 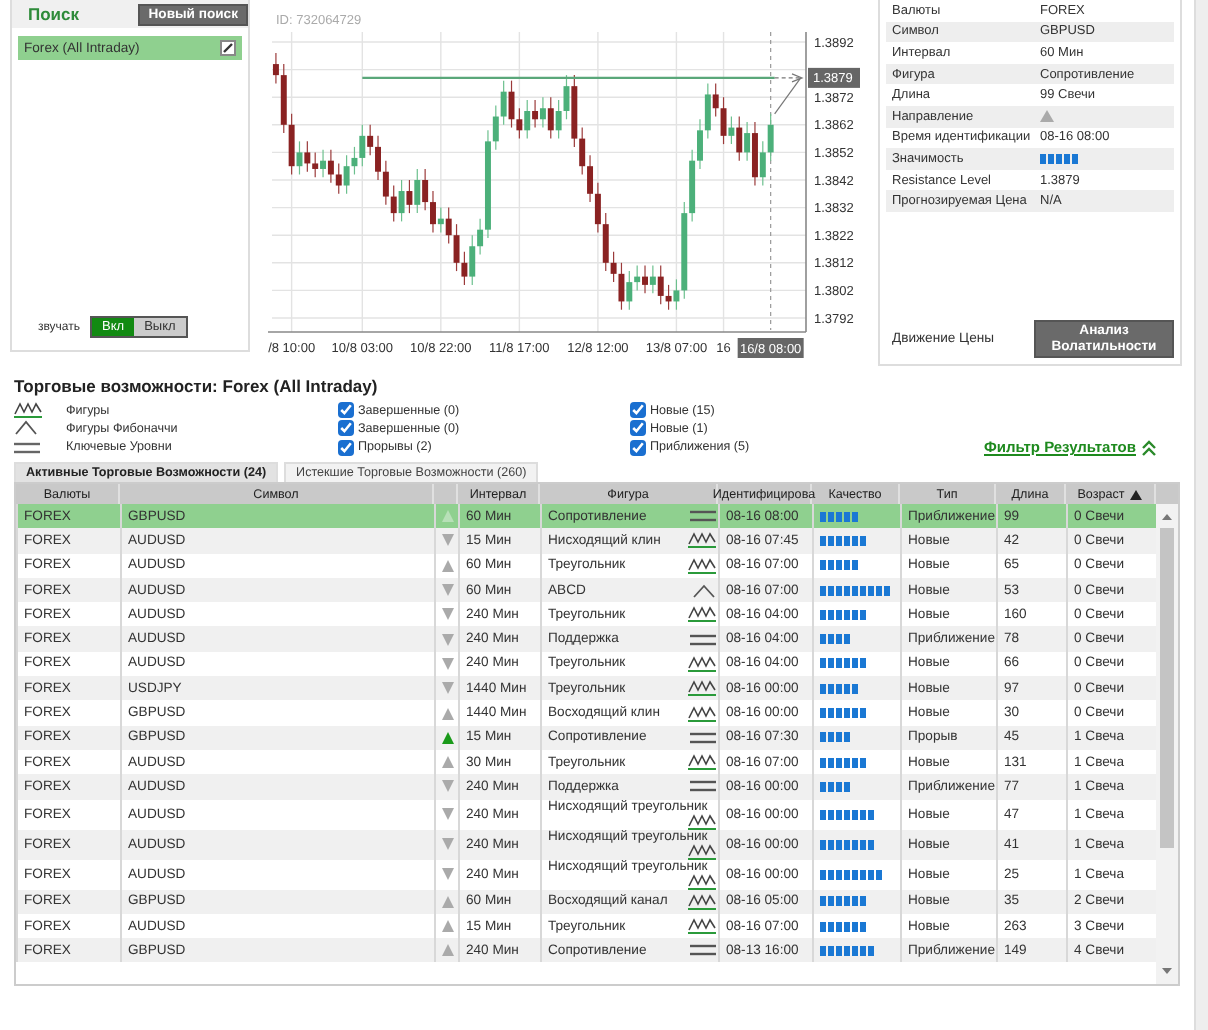 I want to click on double-chevron-up-icon, so click(x=1149, y=447).